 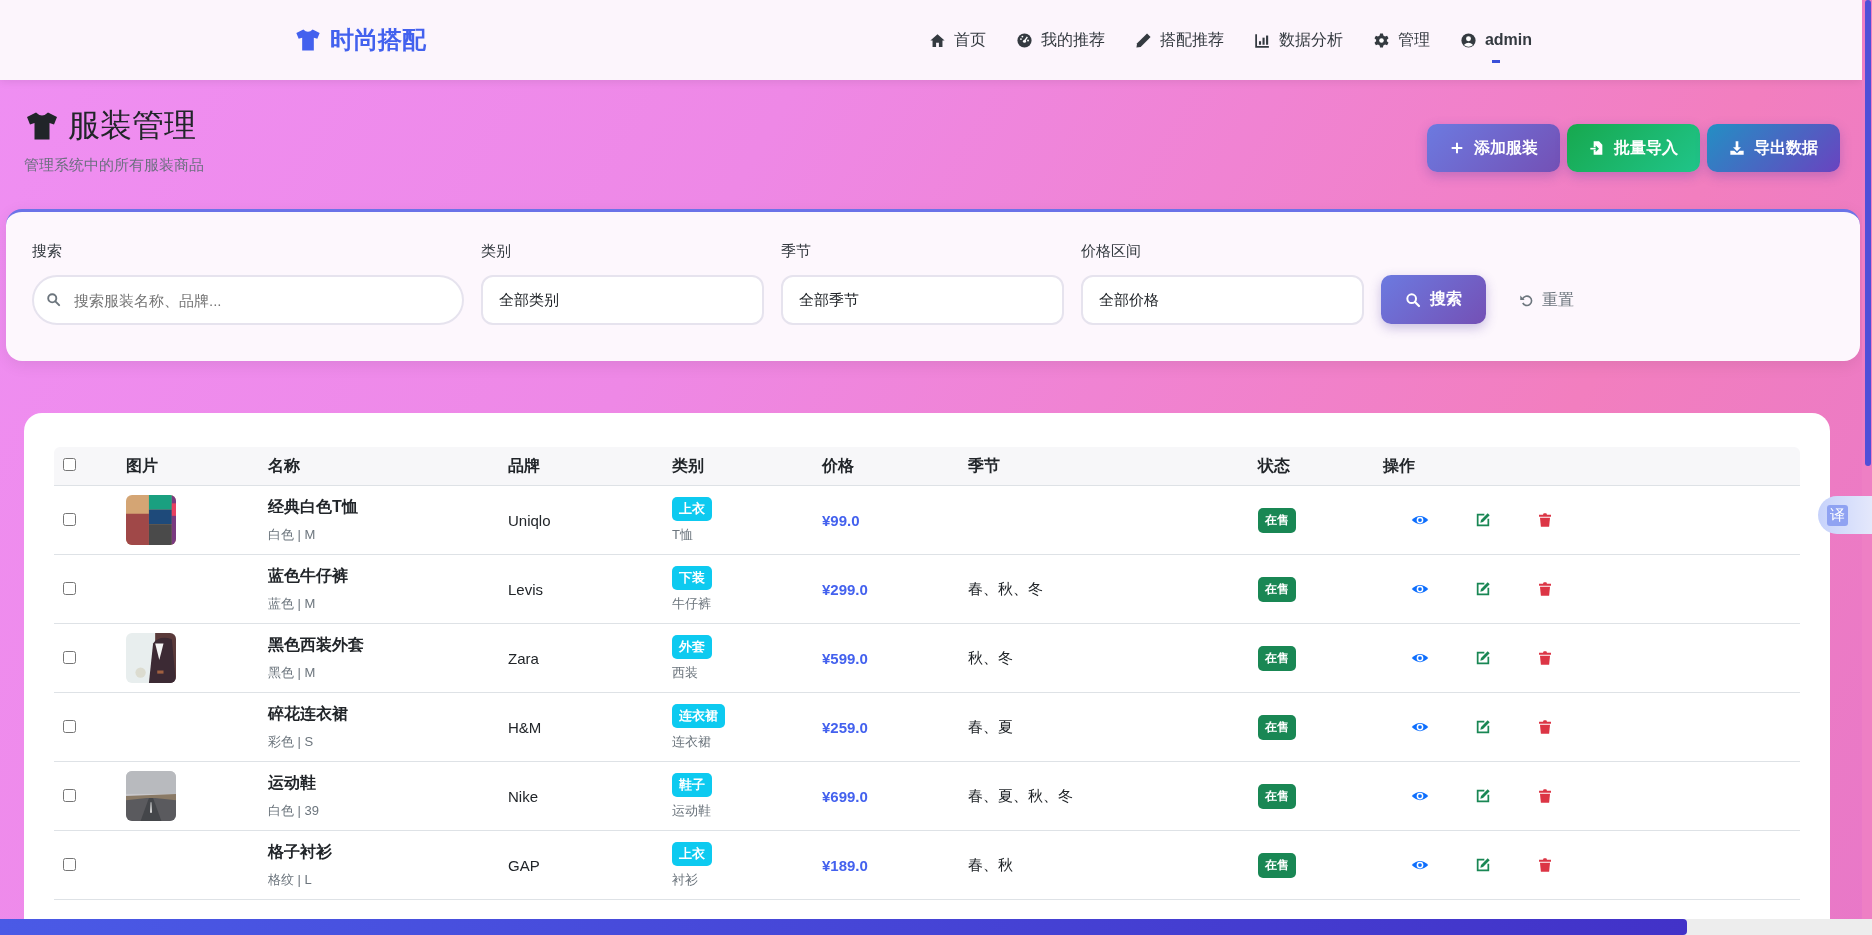 I want to click on add-button: 添加服装, so click(x=1493, y=148).